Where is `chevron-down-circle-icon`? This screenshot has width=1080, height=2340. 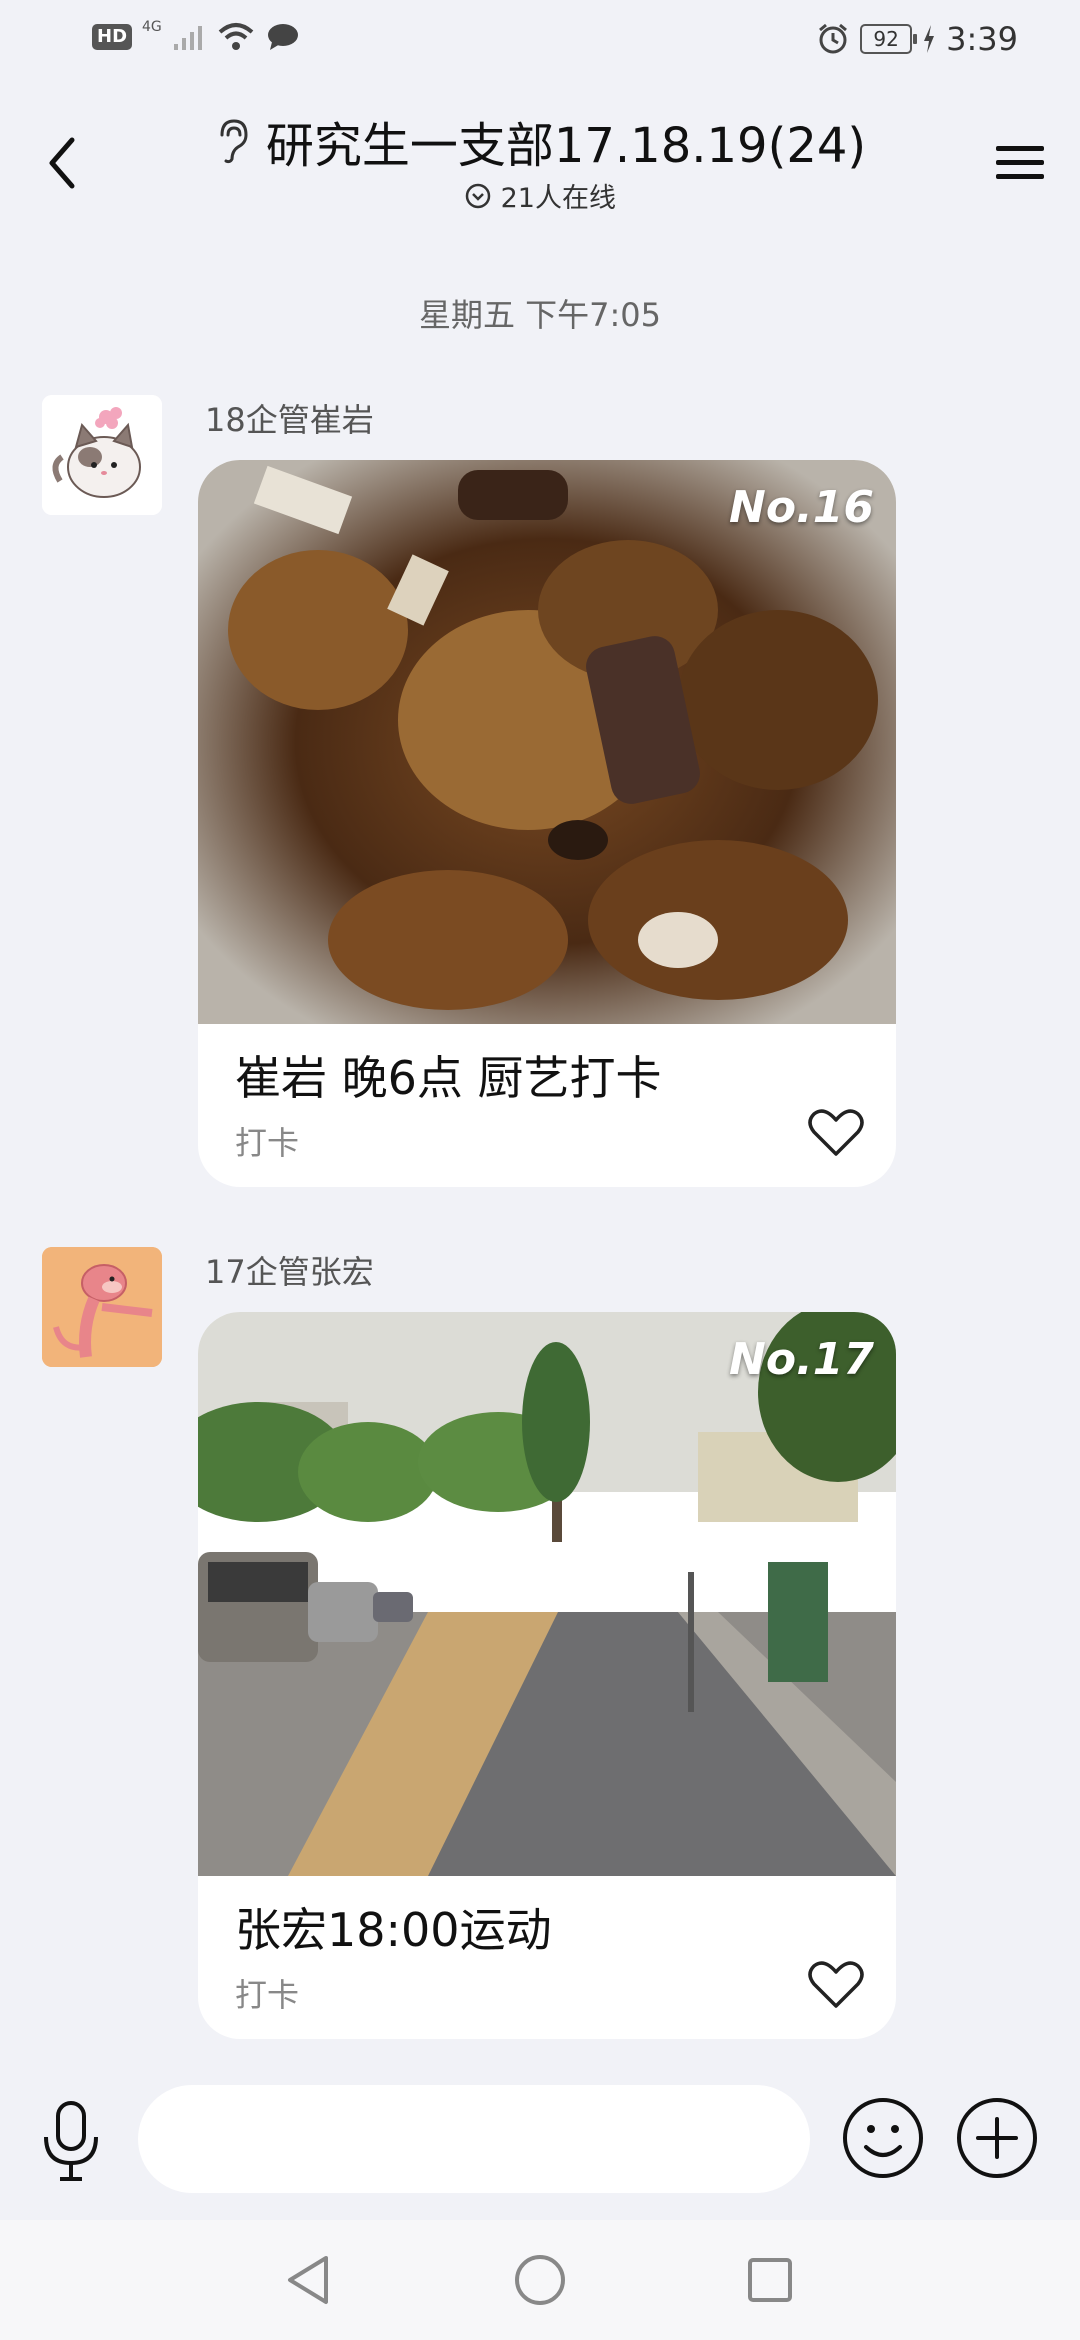
chevron-down-circle-icon is located at coordinates (478, 195).